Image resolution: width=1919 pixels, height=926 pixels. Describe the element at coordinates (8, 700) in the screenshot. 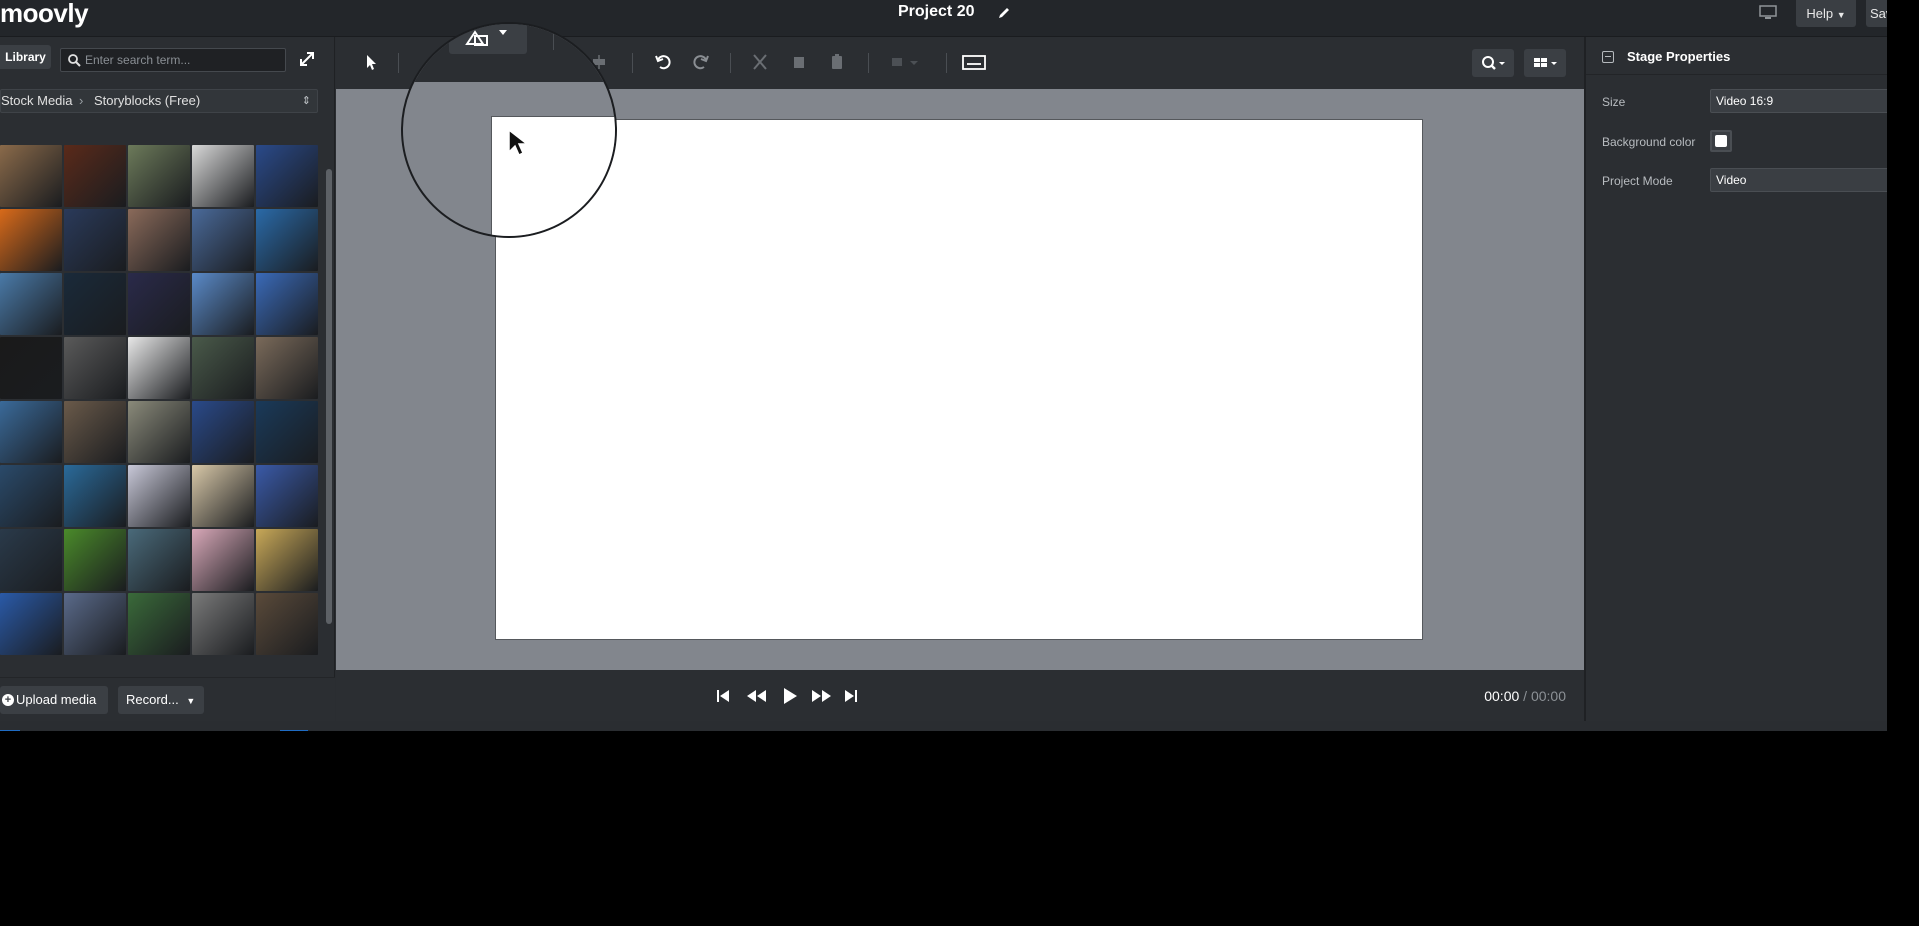

I see `plus-circle-icon: +` at that location.